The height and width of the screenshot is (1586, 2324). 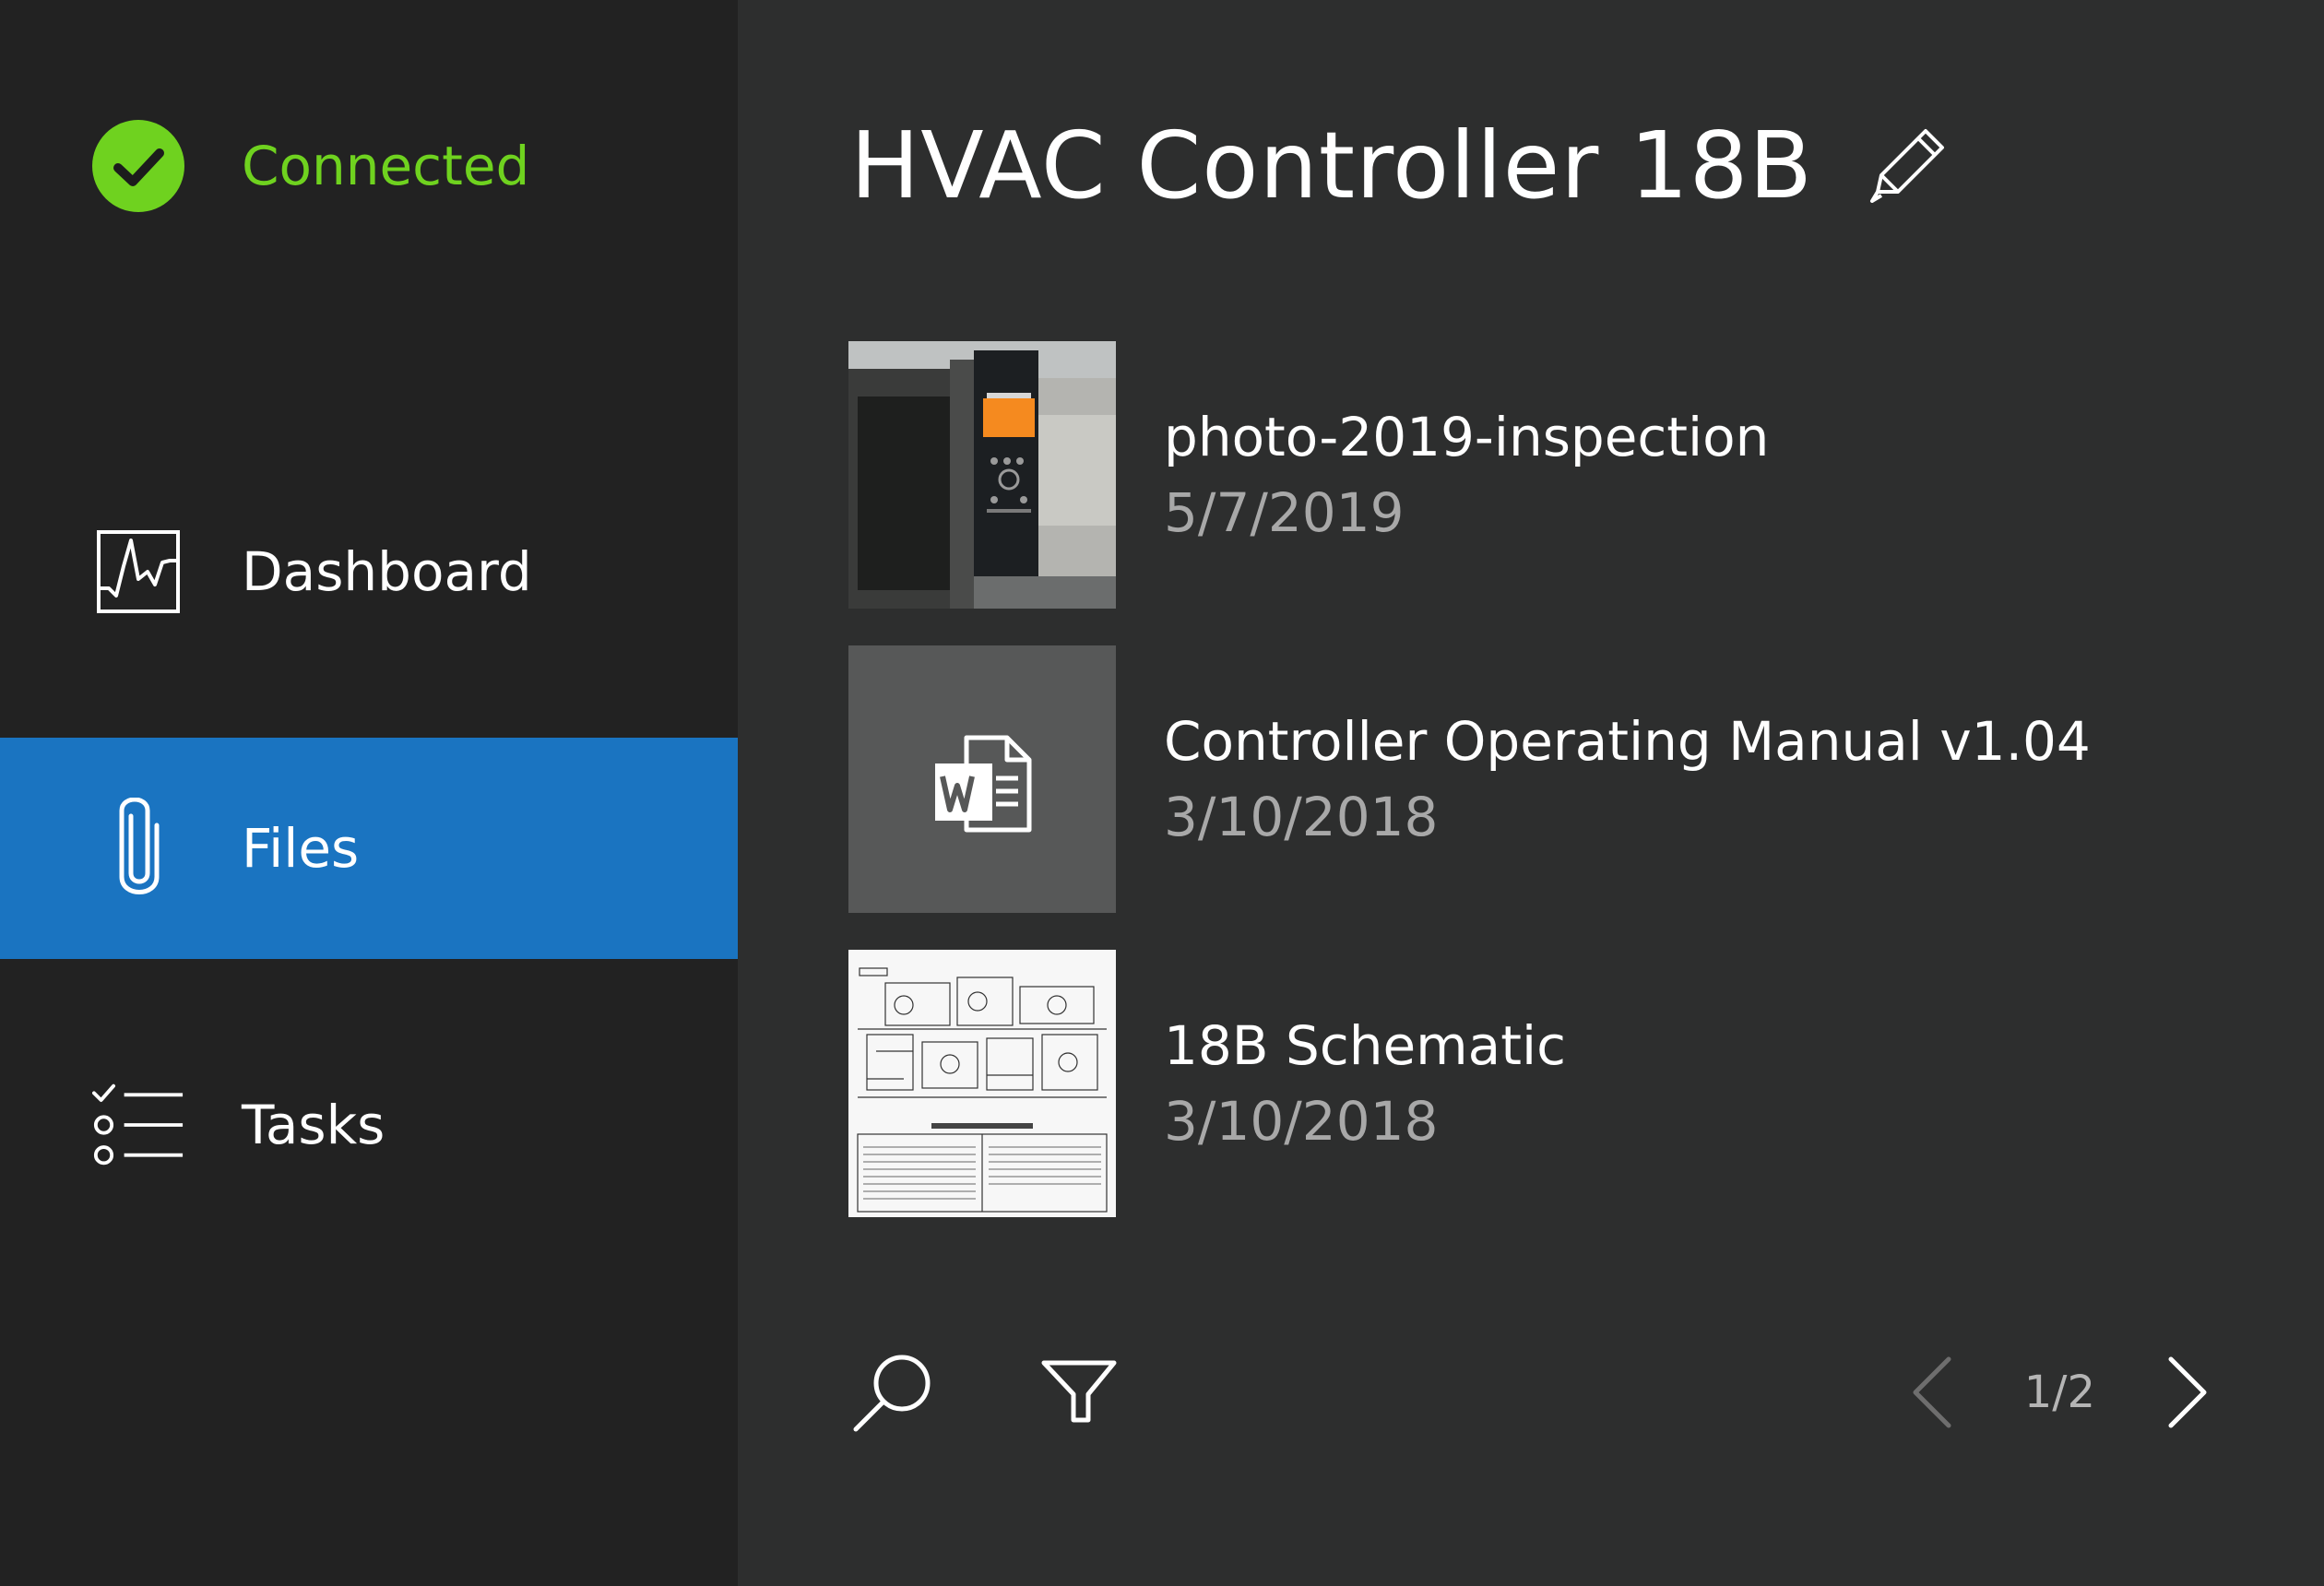 I want to click on sidebar-item-tasks: Tasks, so click(x=369, y=1125).